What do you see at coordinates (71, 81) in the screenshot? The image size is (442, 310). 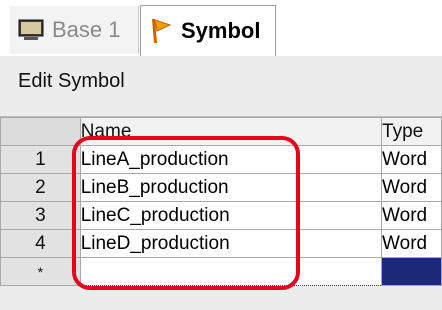 I see `panel-title: Edit Symbol` at bounding box center [71, 81].